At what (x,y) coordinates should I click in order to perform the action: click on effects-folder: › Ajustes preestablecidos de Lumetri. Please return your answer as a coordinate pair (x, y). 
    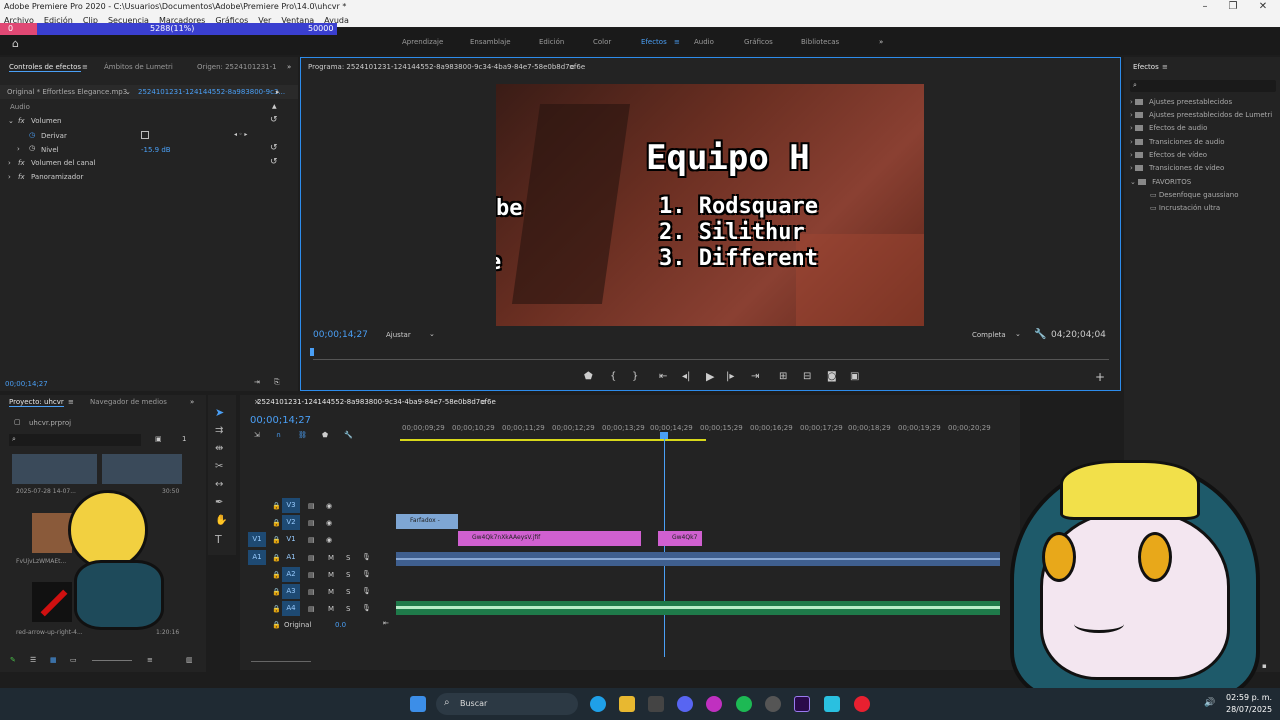
    Looking at the image, I should click on (1201, 115).